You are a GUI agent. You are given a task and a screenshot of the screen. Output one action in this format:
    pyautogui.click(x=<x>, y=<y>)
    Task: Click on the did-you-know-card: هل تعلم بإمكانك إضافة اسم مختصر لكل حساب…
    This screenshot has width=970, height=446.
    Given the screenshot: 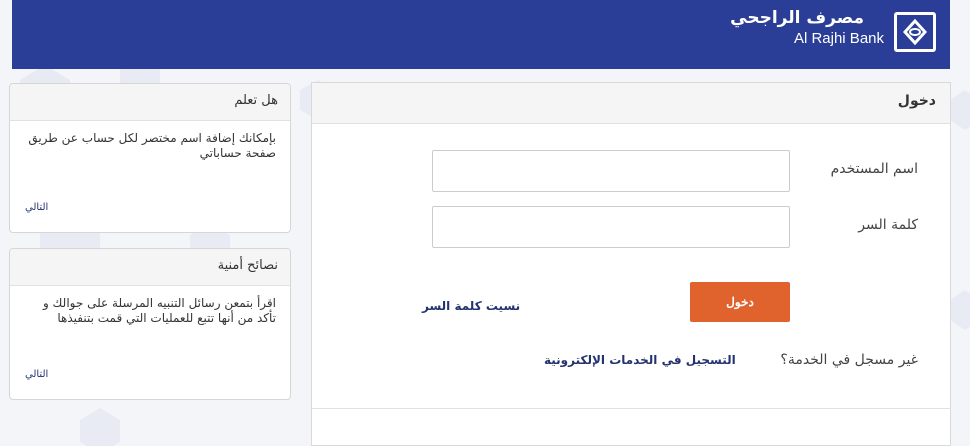 What is the action you would take?
    pyautogui.click(x=150, y=158)
    